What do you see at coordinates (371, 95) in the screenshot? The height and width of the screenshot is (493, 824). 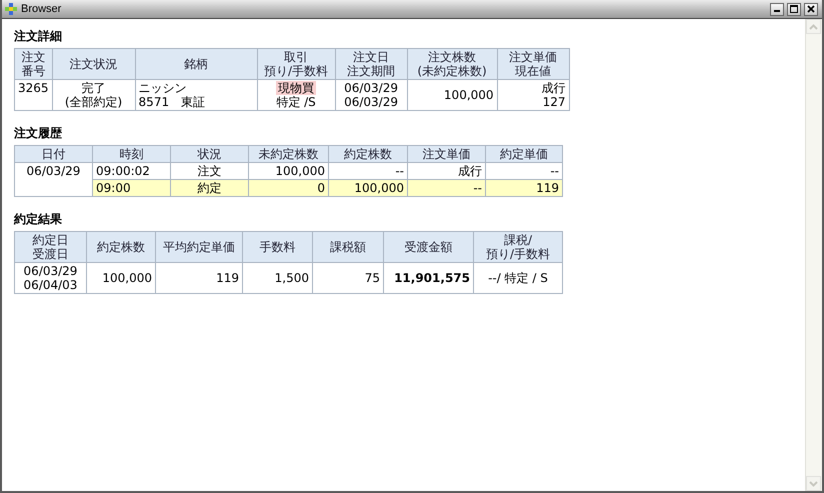 I see `table-cell: 06/03/29 06/03/29` at bounding box center [371, 95].